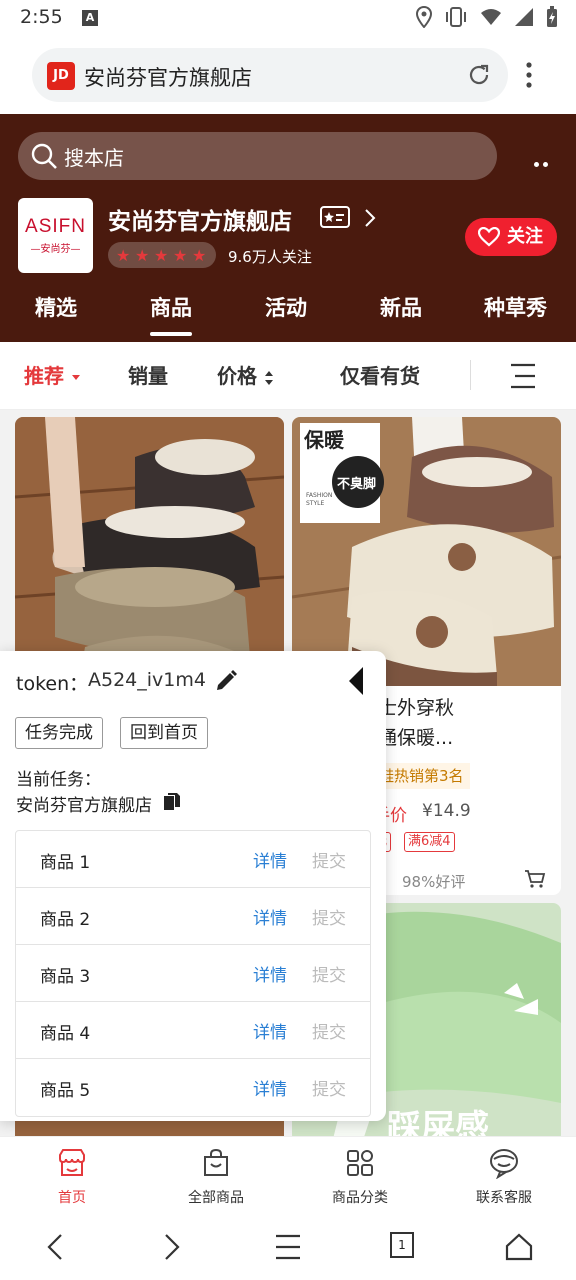  Describe the element at coordinates (72, 1177) in the screenshot. I see `nav-home: 首页` at that location.